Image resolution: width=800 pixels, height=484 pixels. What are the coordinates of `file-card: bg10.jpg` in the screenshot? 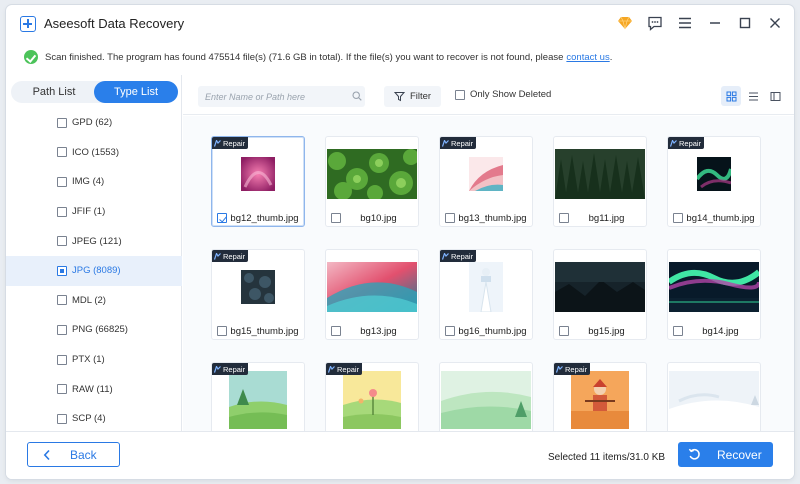 It's located at (372, 181).